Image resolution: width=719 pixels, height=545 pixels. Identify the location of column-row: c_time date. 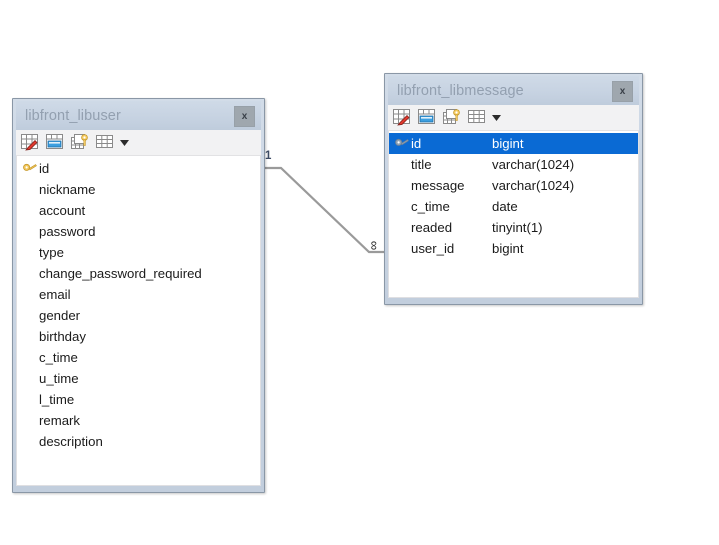
(513, 206).